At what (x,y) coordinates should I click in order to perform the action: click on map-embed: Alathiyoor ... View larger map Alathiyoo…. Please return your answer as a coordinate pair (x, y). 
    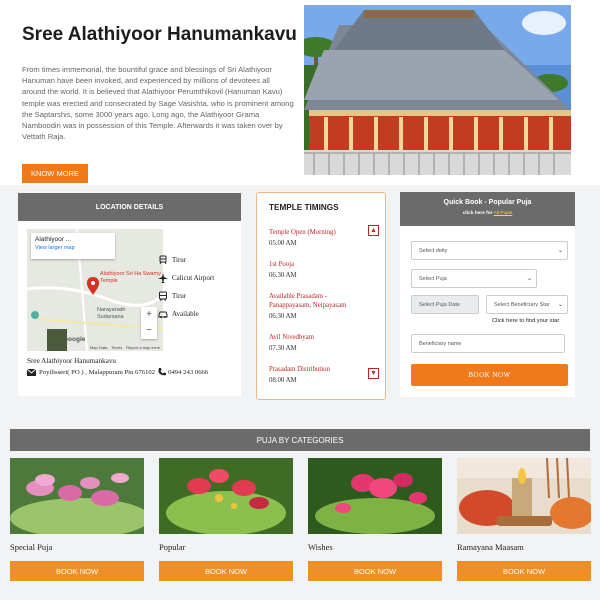
    Looking at the image, I should click on (95, 290).